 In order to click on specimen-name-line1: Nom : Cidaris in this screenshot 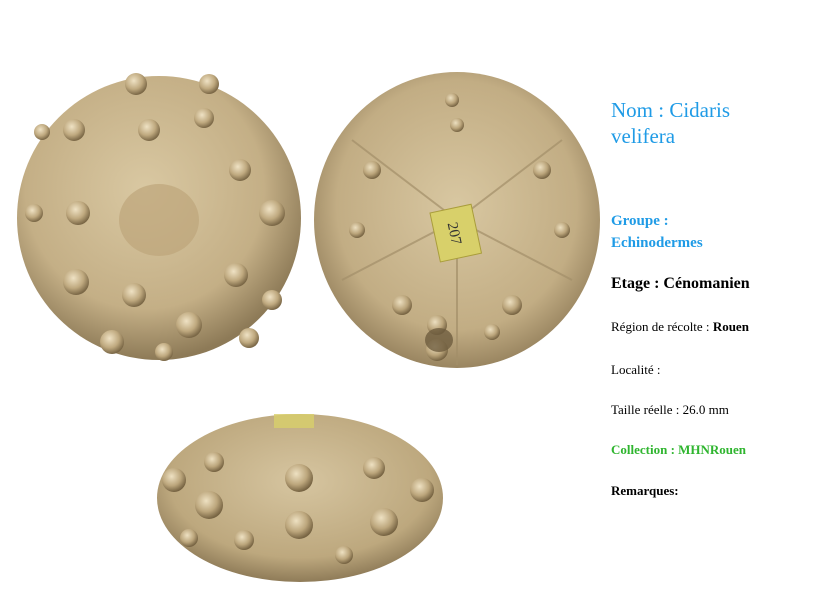, I will do `click(670, 110)`.